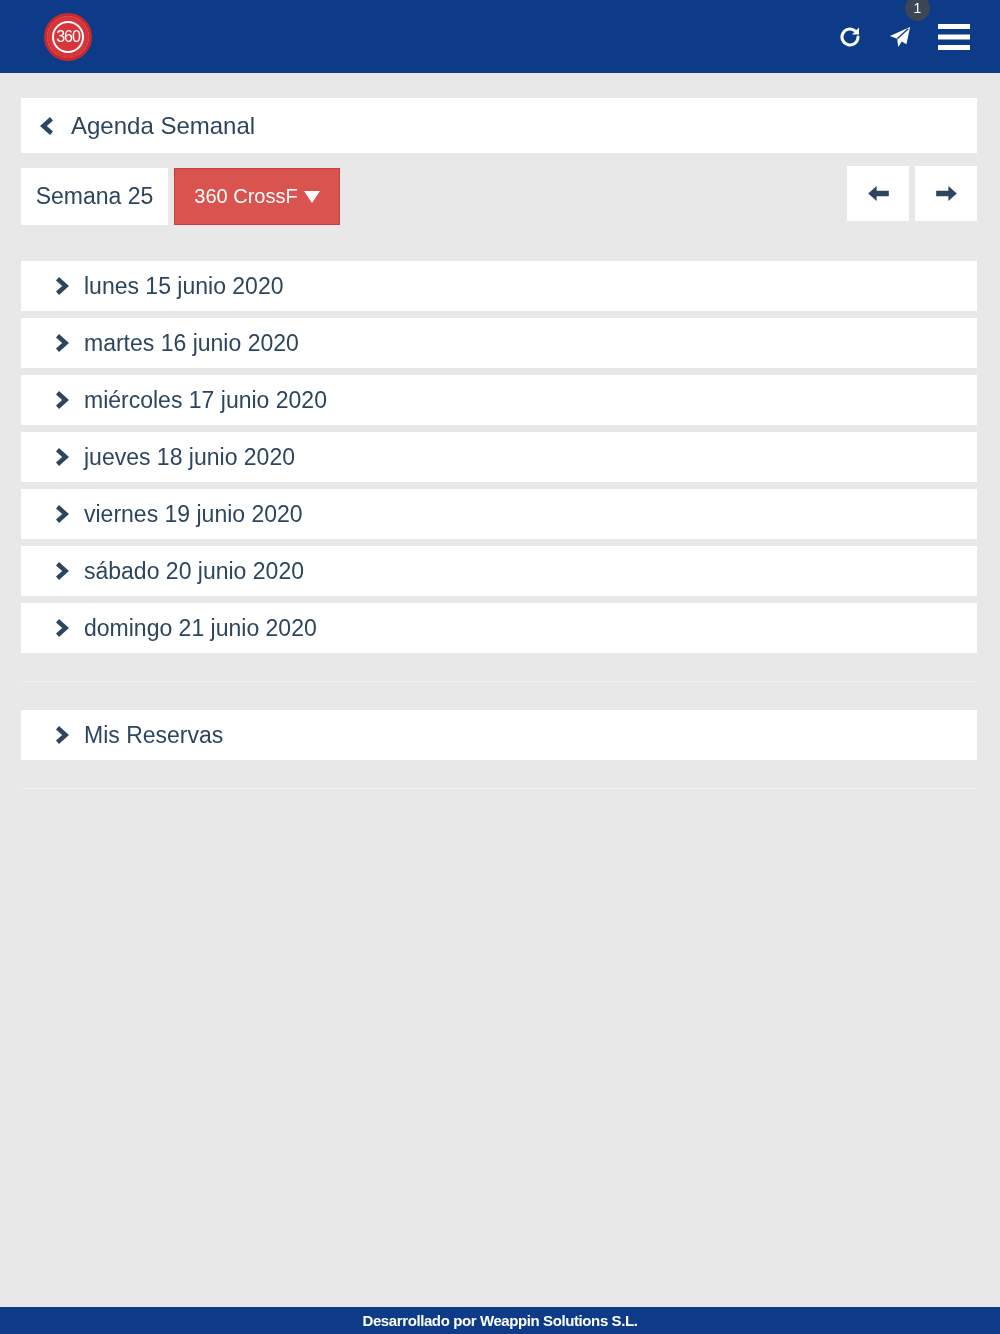  What do you see at coordinates (954, 36) in the screenshot?
I see `menu-icon` at bounding box center [954, 36].